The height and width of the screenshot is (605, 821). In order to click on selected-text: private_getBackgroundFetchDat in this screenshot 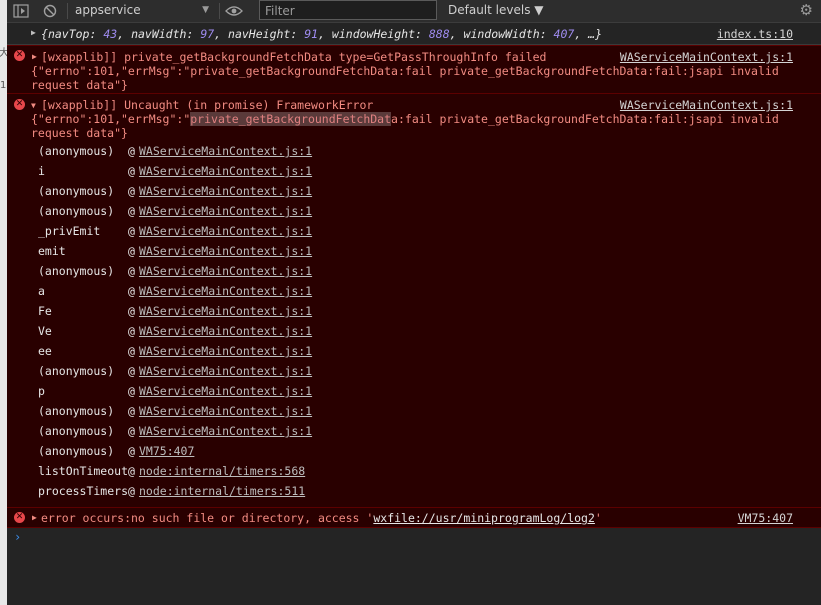, I will do `click(291, 119)`.